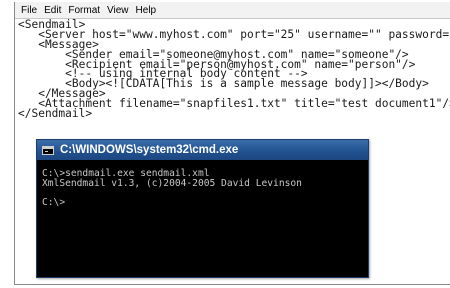 This screenshot has width=450, height=288. I want to click on console-icon, so click(48, 150).